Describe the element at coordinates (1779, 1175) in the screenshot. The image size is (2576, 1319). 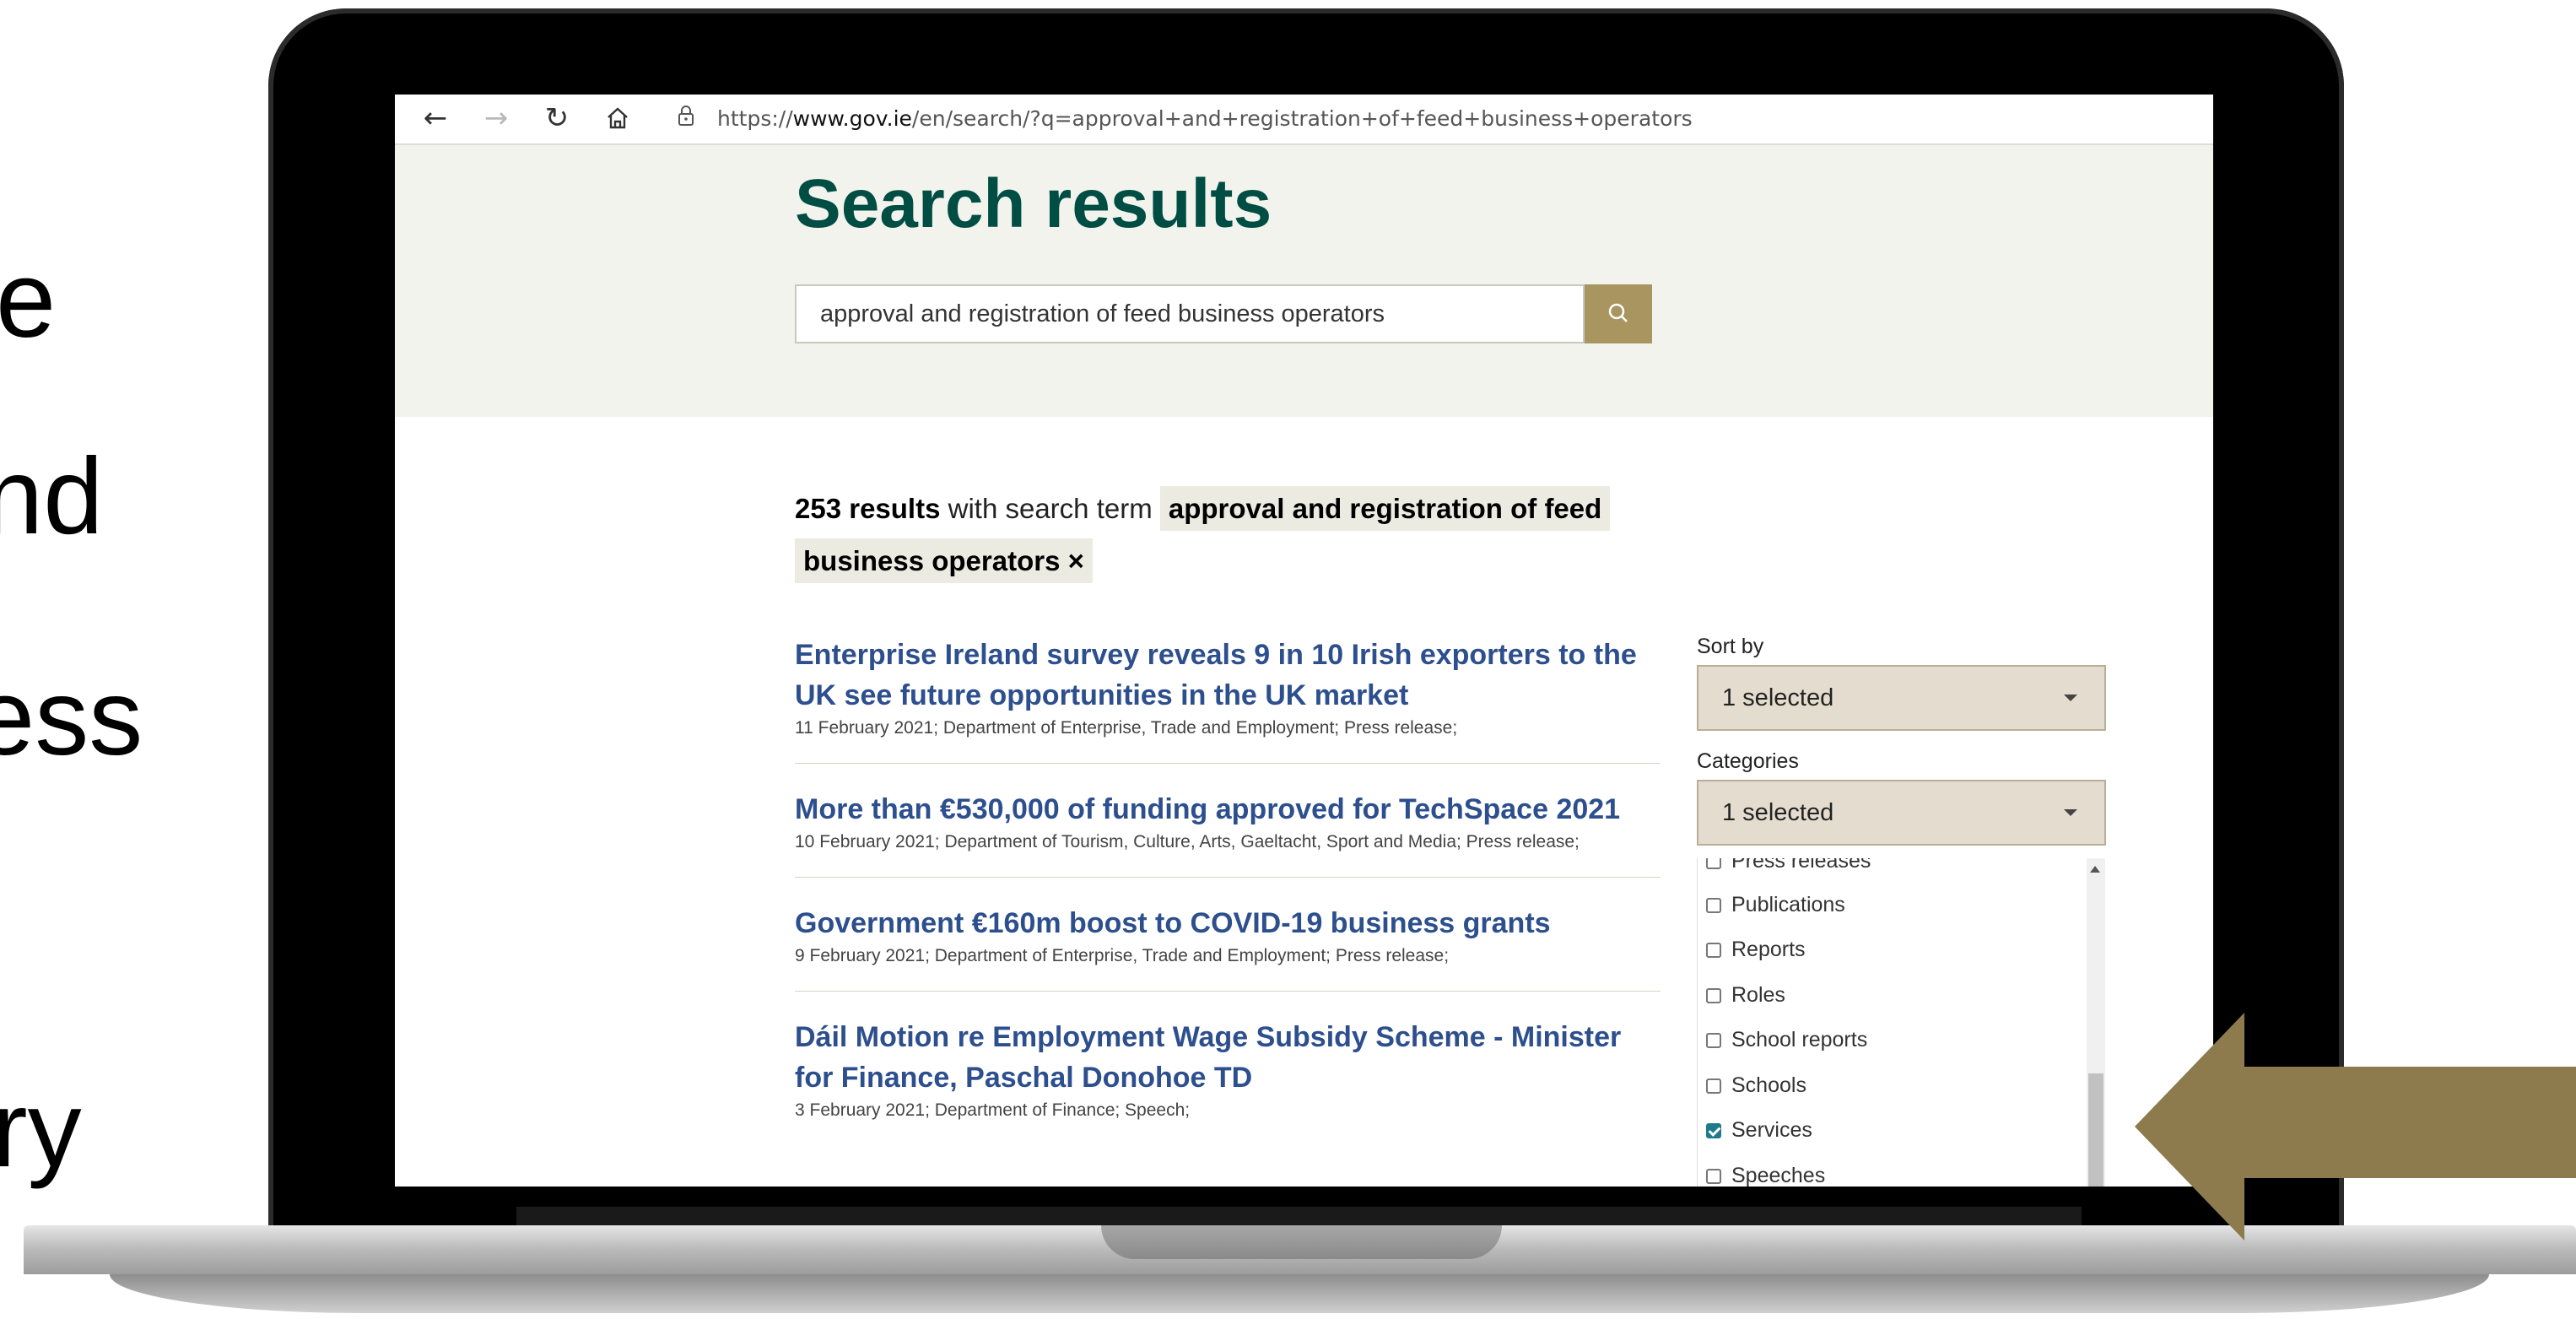
I see `category-option-label: Speeches` at that location.